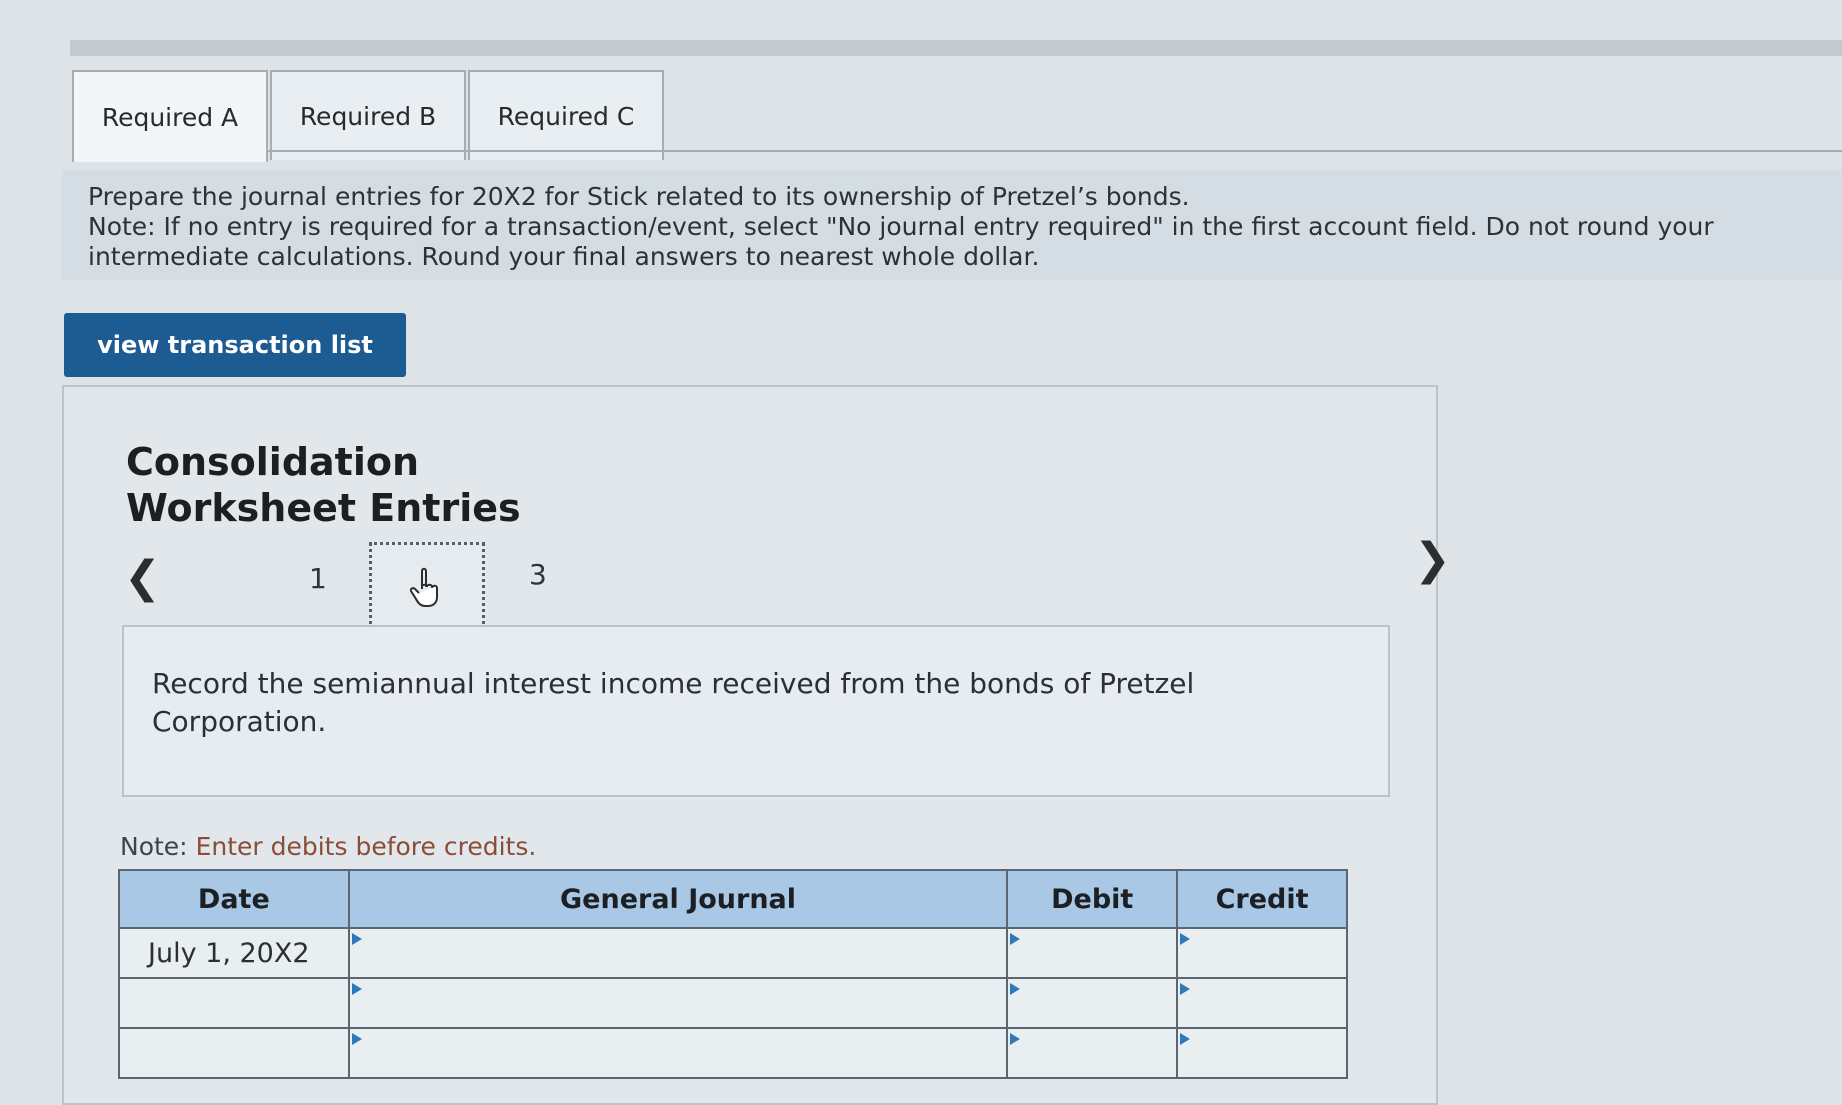 This screenshot has height=1105, width=1842. What do you see at coordinates (318, 578) in the screenshot?
I see `page-1: 1` at bounding box center [318, 578].